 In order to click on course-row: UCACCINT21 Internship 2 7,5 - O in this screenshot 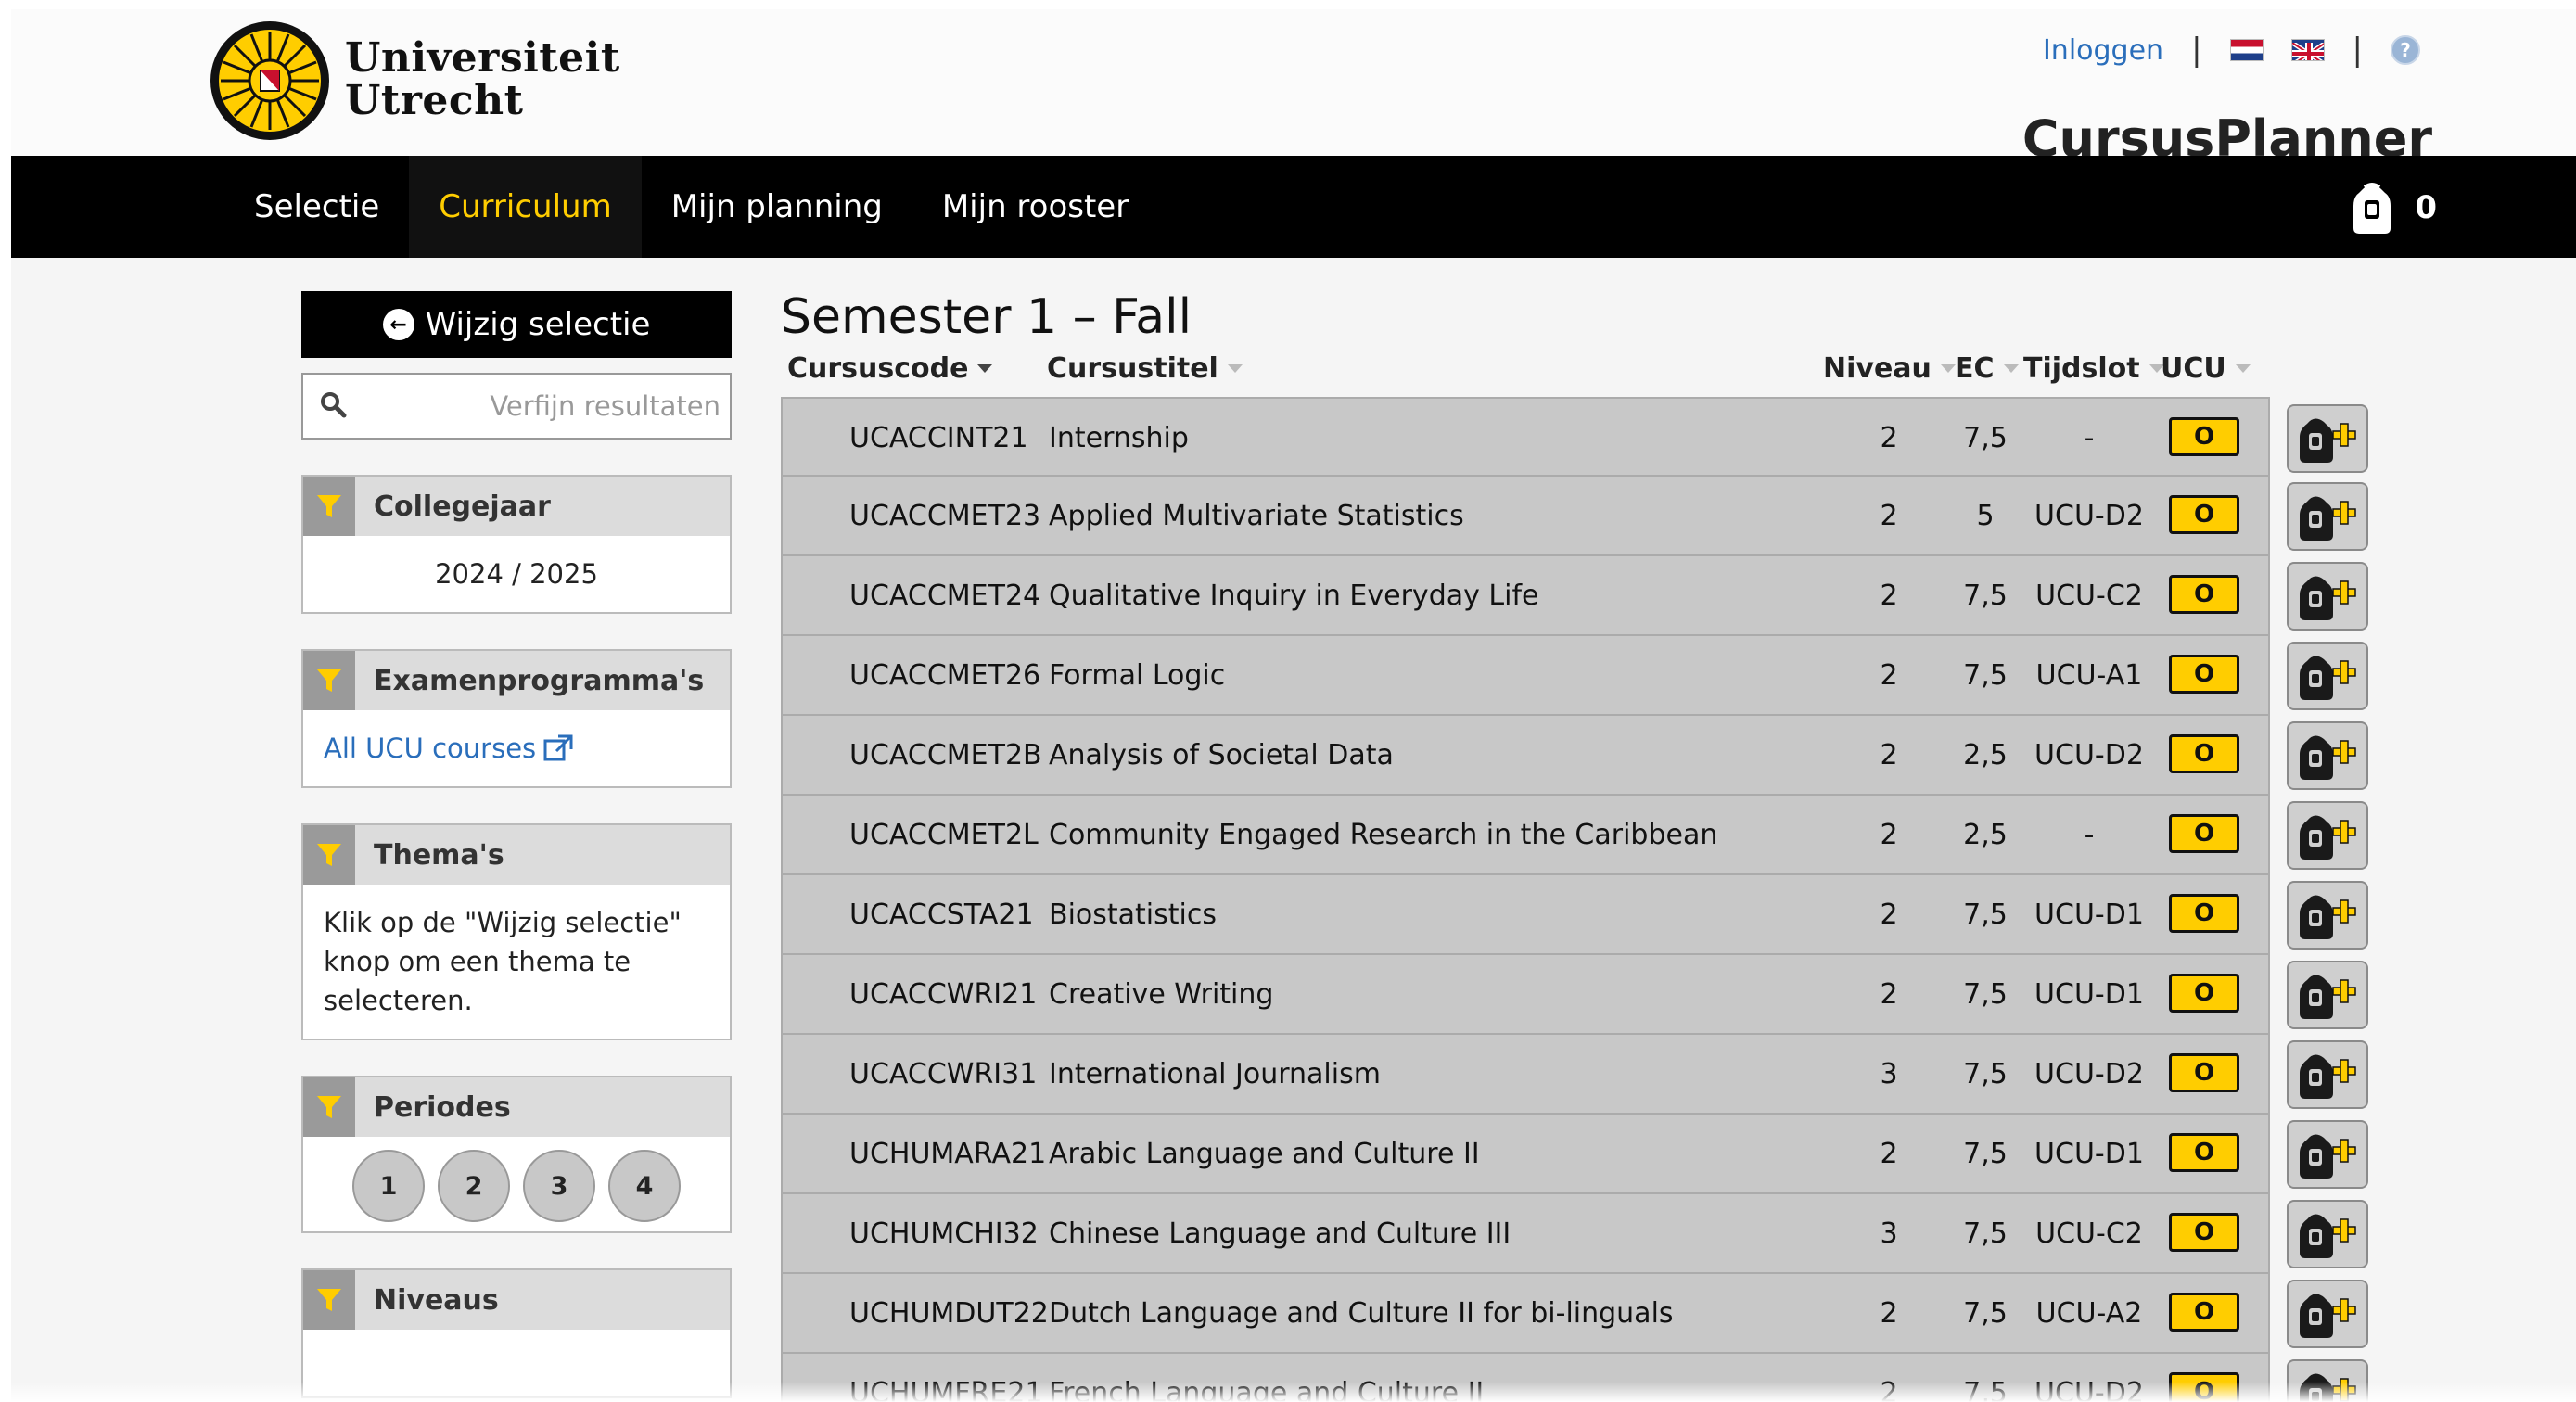, I will do `click(1574, 437)`.